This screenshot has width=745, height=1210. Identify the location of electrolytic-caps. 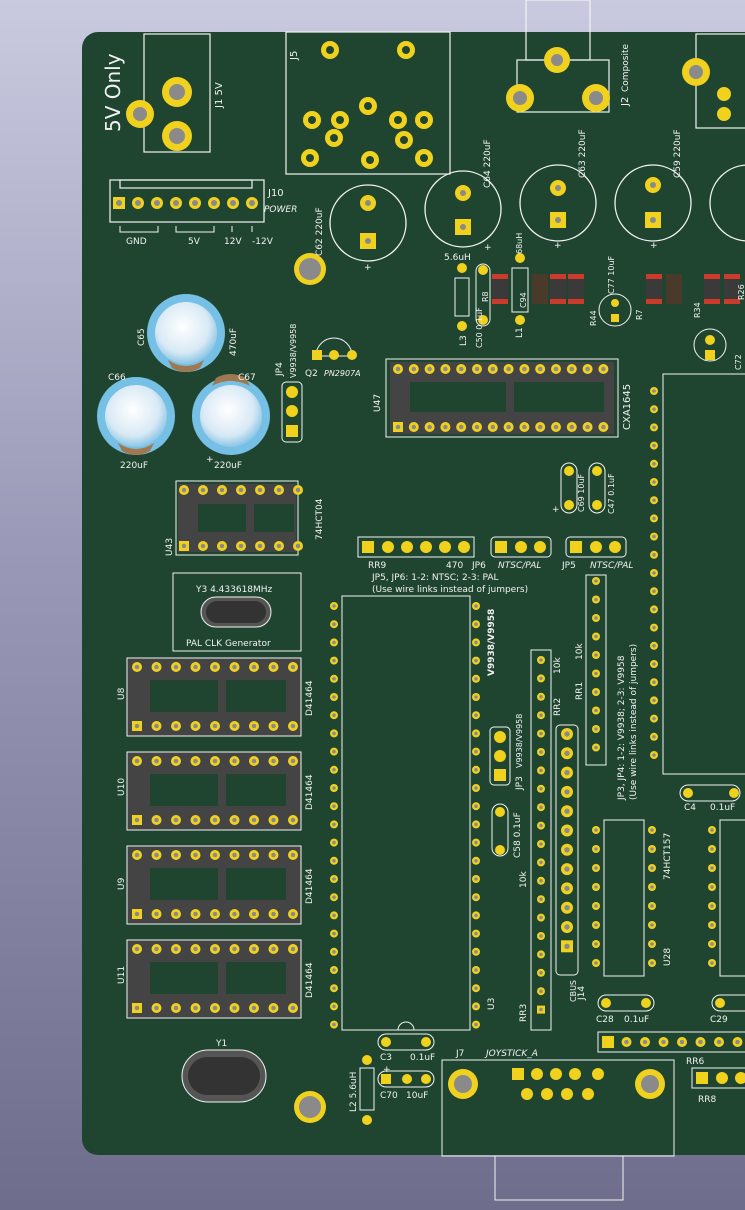
(537, 213).